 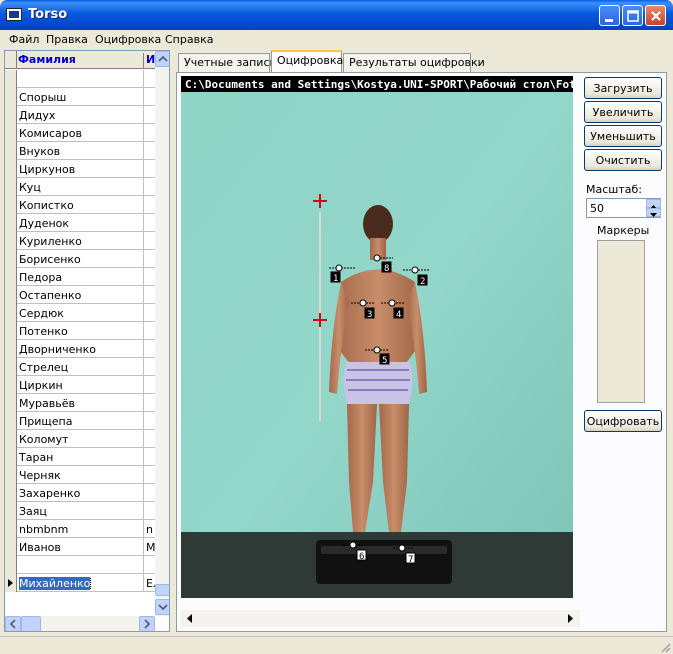 I want to click on grid-vertical-scrollbar, so click(x=162, y=333).